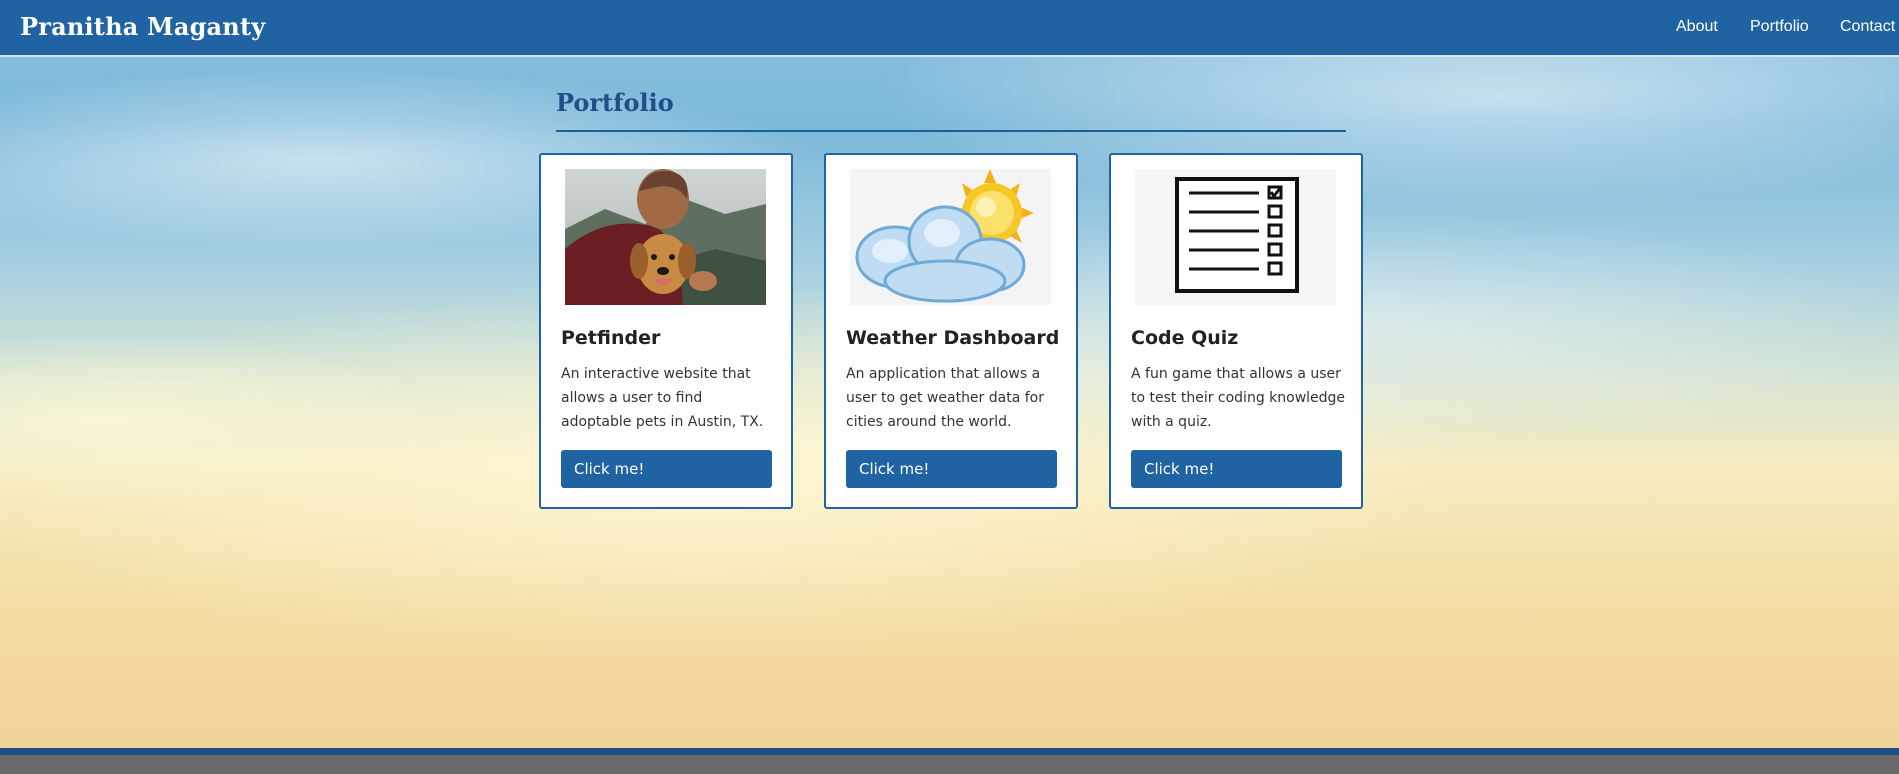  I want to click on title-divider, so click(951, 131).